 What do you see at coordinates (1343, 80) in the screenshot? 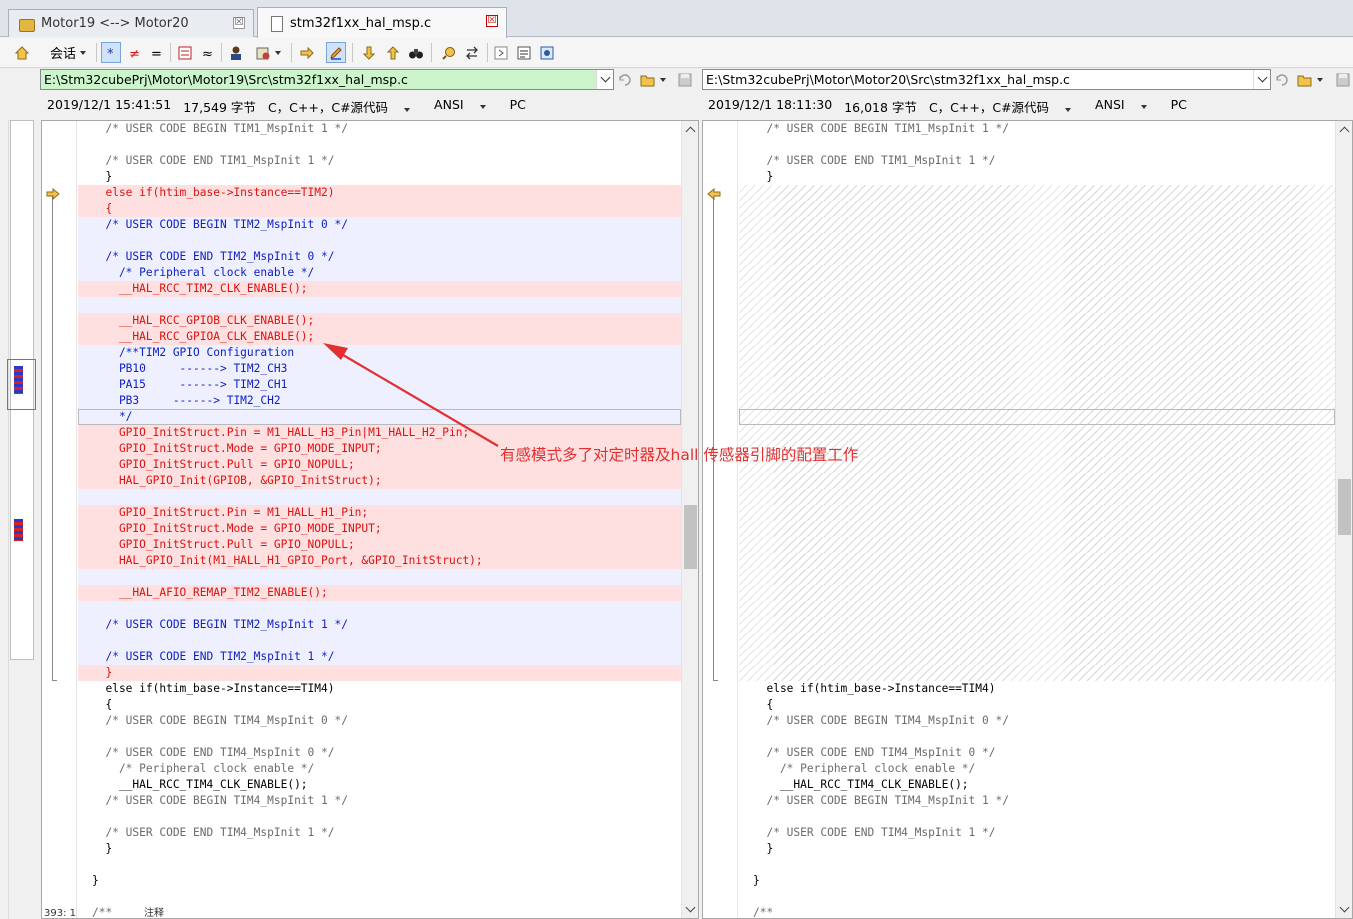
I see `right-save-icon` at bounding box center [1343, 80].